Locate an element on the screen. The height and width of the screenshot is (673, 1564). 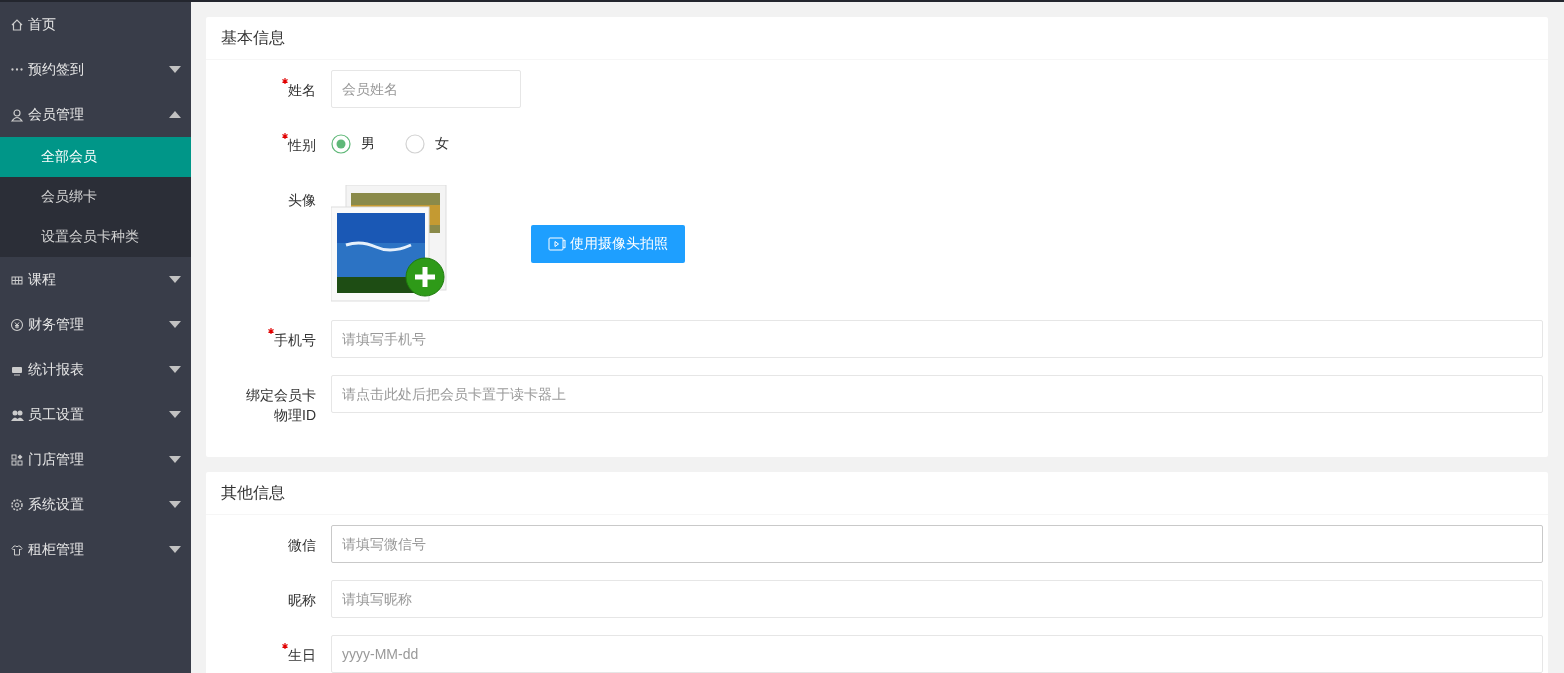
nav-item: 系统设置 is located at coordinates (95, 504).